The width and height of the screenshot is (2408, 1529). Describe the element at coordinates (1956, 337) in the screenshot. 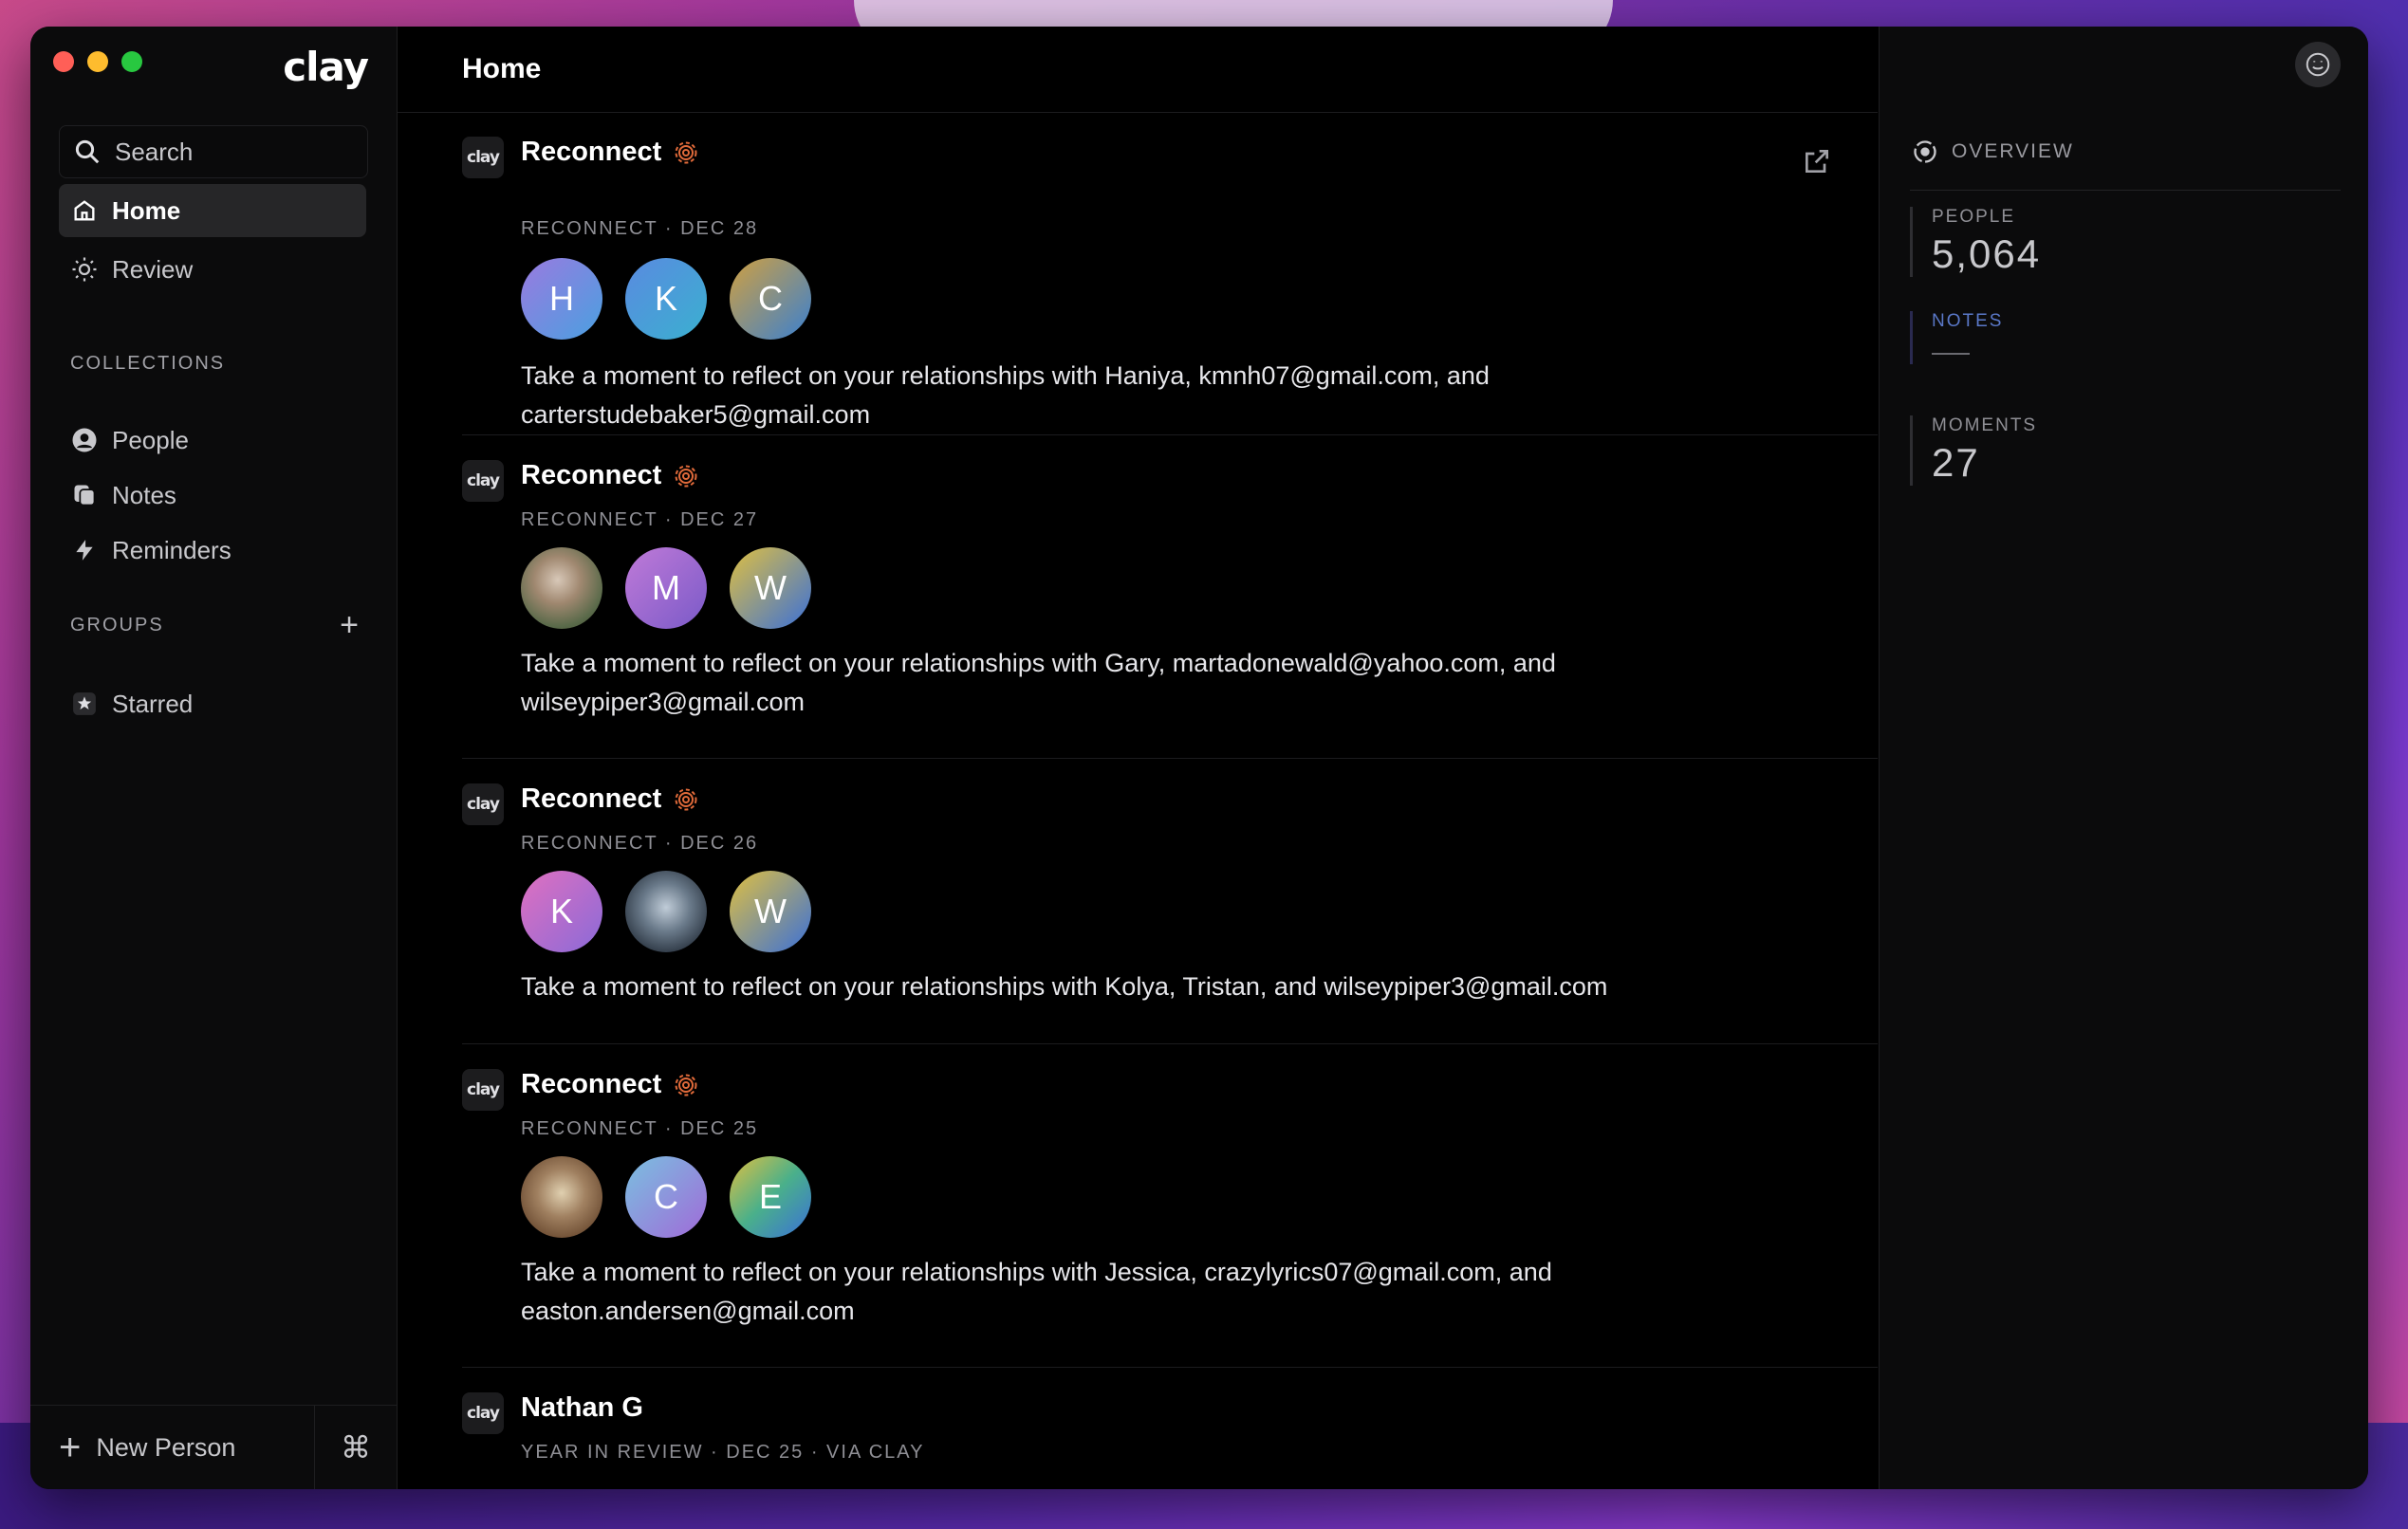

I see `stat-notes: NOTES` at that location.